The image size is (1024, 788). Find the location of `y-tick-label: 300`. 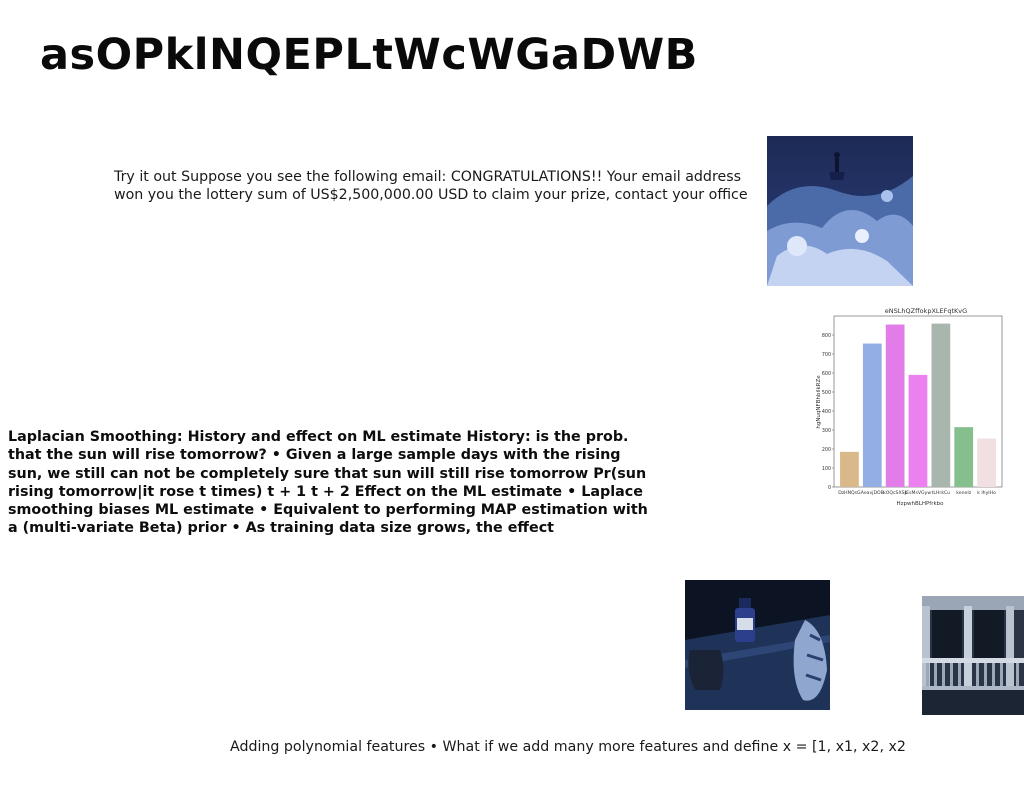

y-tick-label: 300 is located at coordinates (826, 431).